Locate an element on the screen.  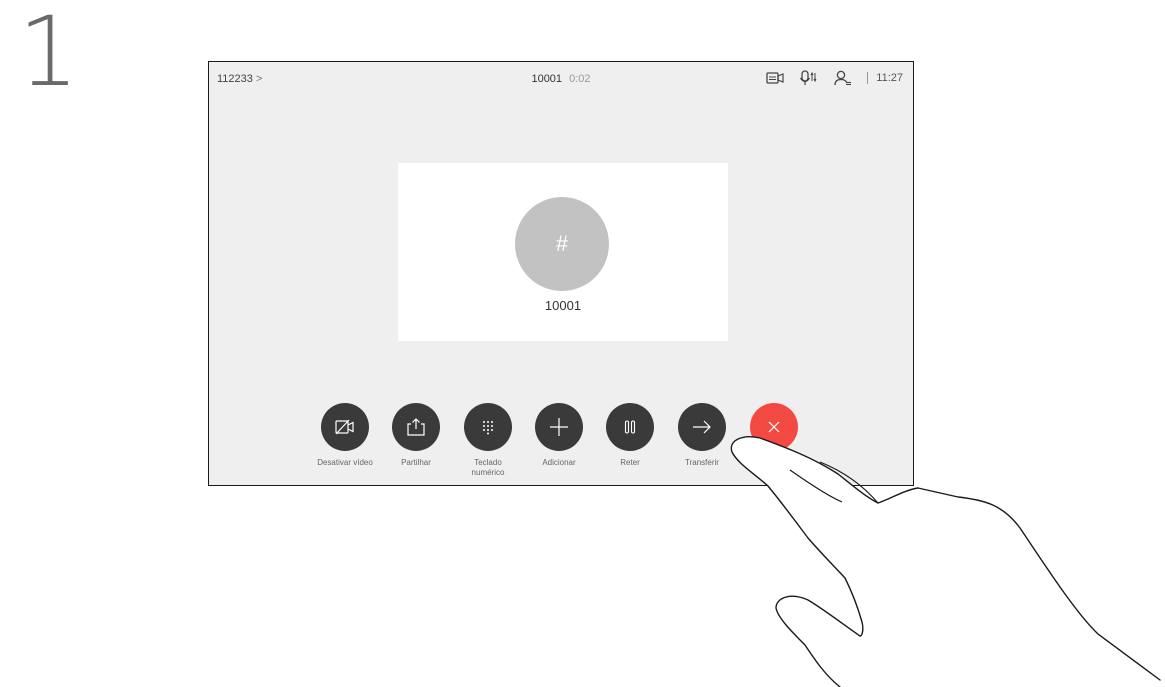
keypad-label: Teclado numérico is located at coordinates (488, 467).